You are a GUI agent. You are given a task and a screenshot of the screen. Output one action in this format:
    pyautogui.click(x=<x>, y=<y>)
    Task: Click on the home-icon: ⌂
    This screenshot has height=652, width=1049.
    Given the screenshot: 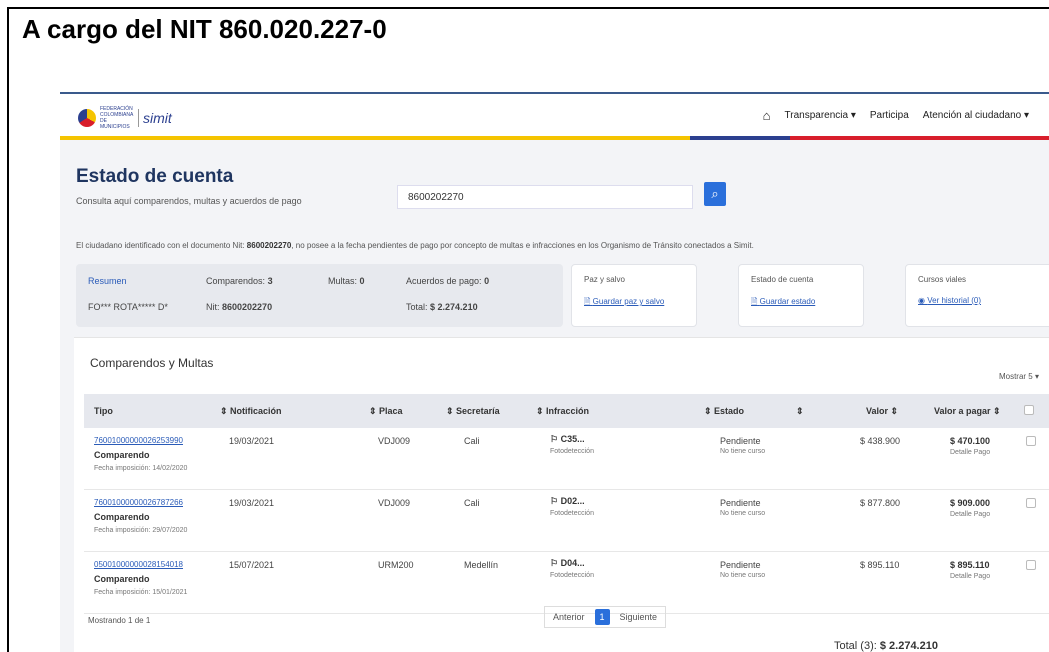 What is the action you would take?
    pyautogui.click(x=767, y=115)
    